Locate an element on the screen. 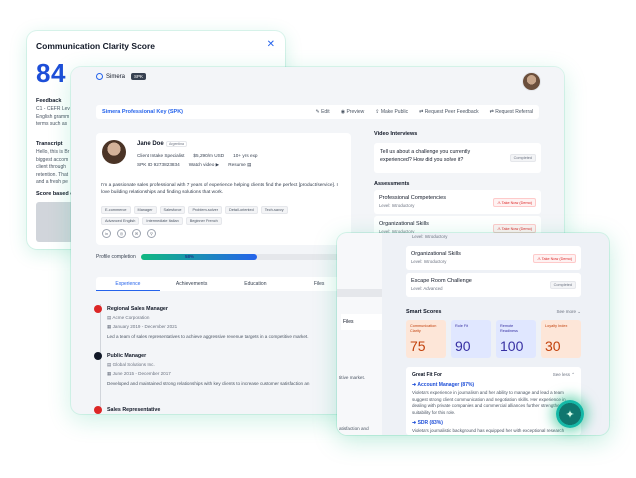  preview-button: ◉ Preview is located at coordinates (353, 112).